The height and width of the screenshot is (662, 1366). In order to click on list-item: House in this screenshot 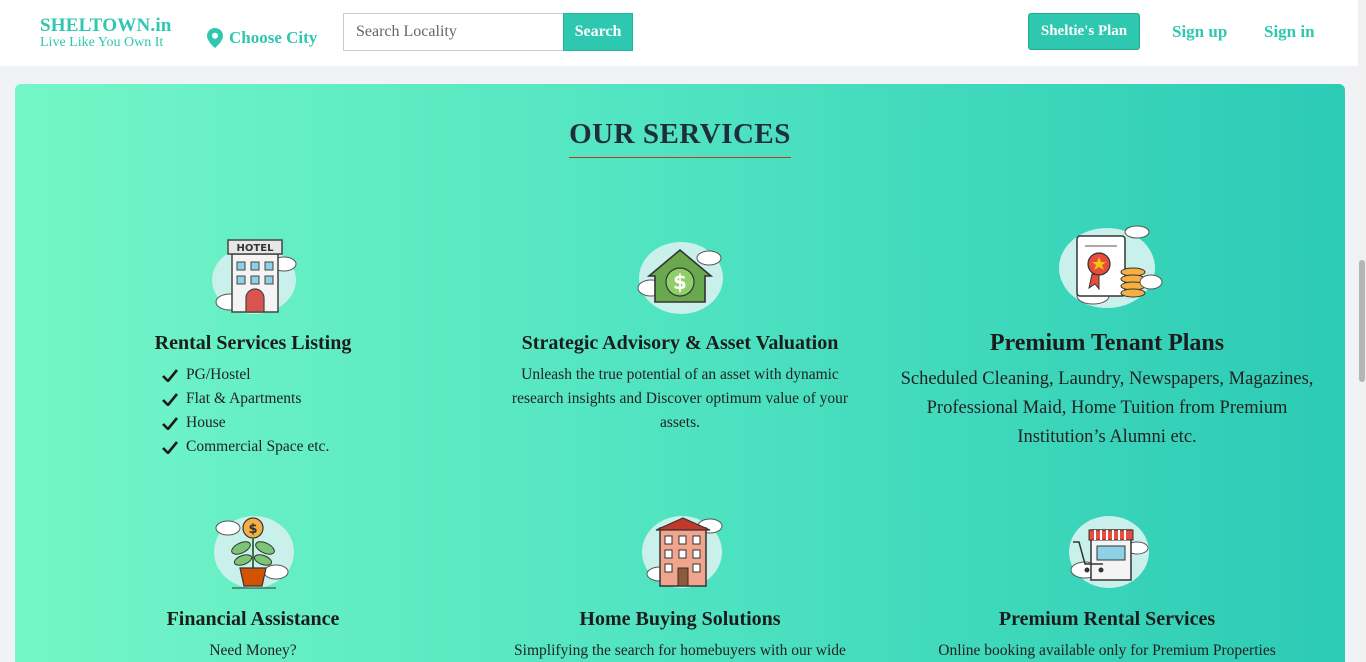, I will do `click(266, 423)`.